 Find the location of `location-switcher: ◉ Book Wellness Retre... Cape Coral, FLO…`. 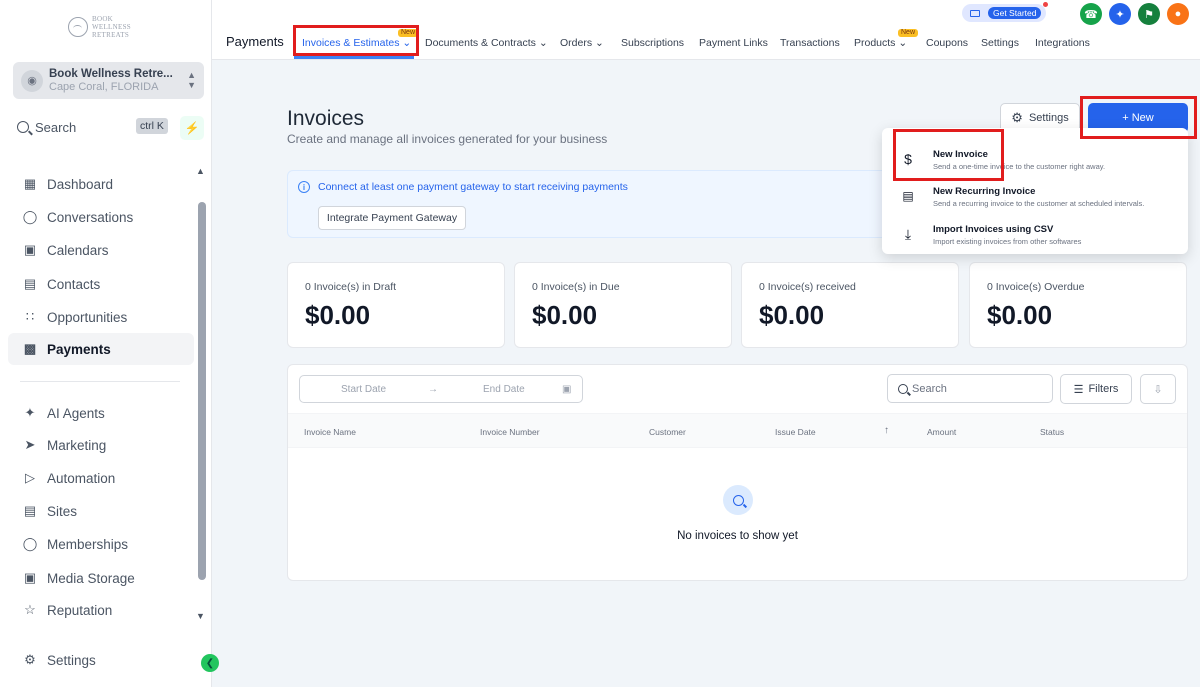

location-switcher: ◉ Book Wellness Retre... Cape Coral, FLO… is located at coordinates (108, 80).